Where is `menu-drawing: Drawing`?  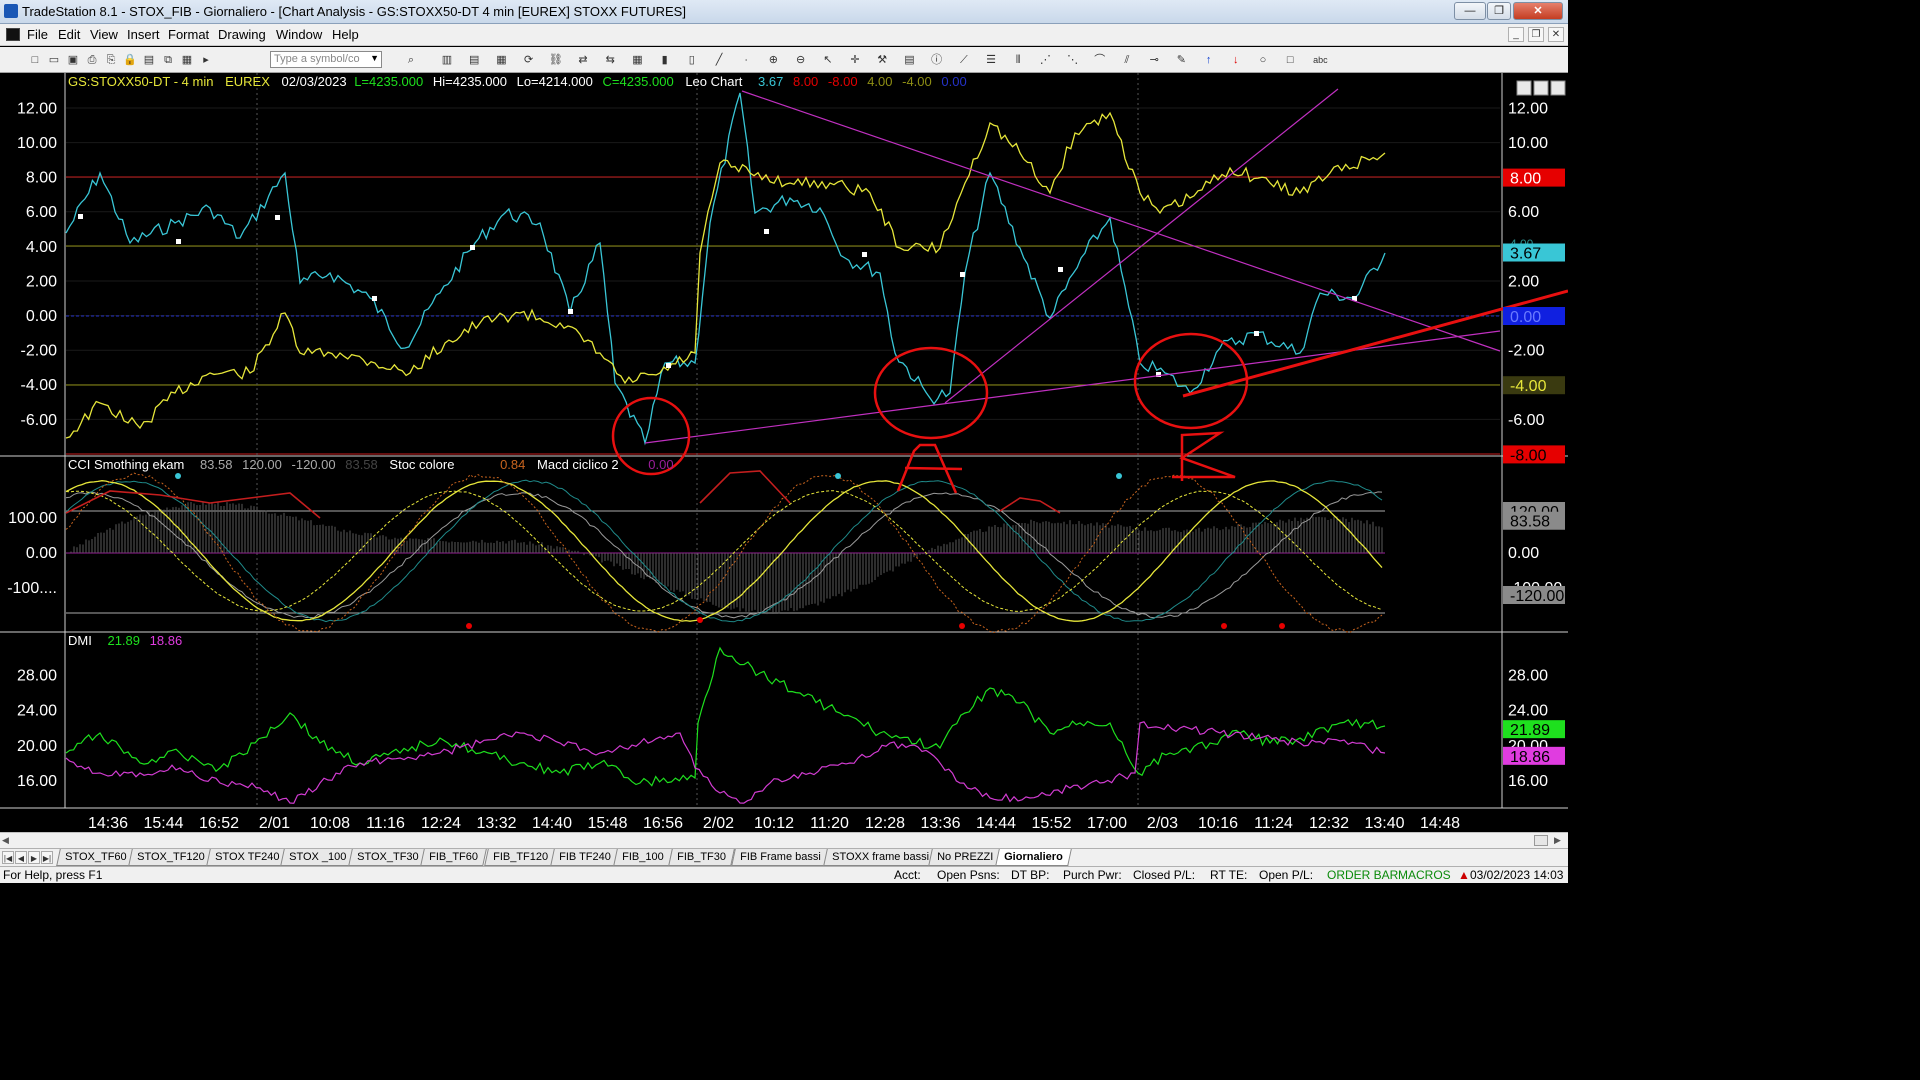
menu-drawing: Drawing is located at coordinates (242, 34).